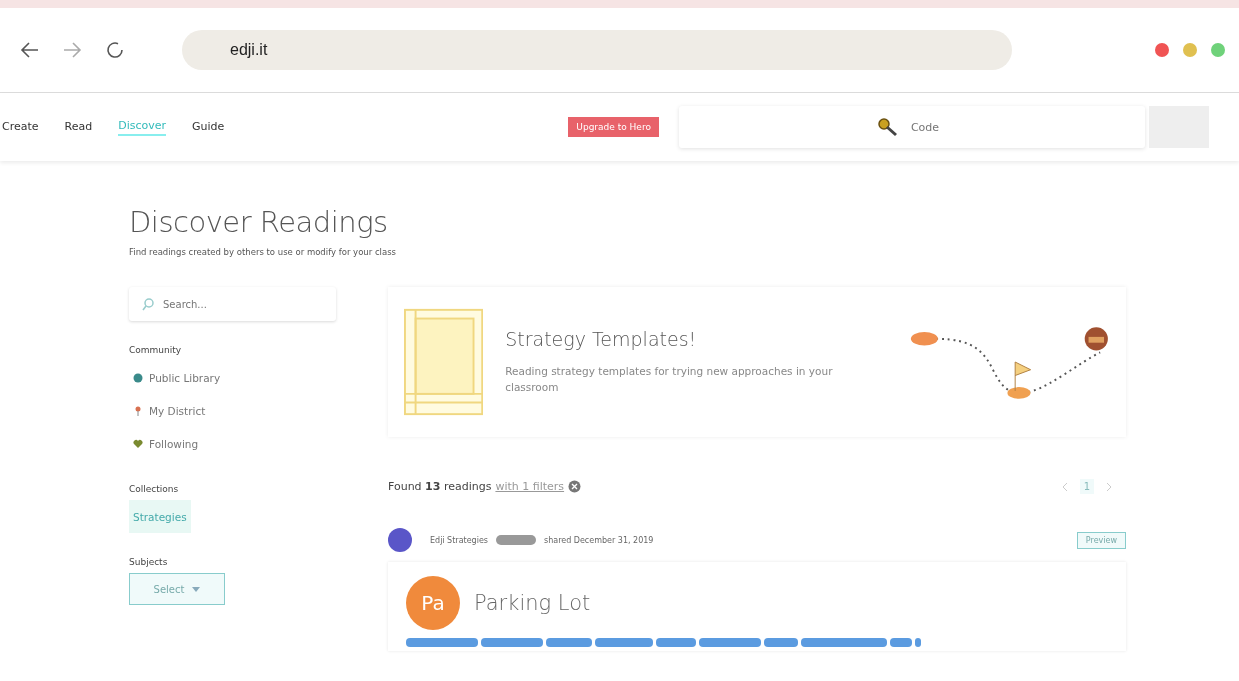 The height and width of the screenshot is (681, 1239). I want to click on sidebar-item: My District, so click(169, 410).